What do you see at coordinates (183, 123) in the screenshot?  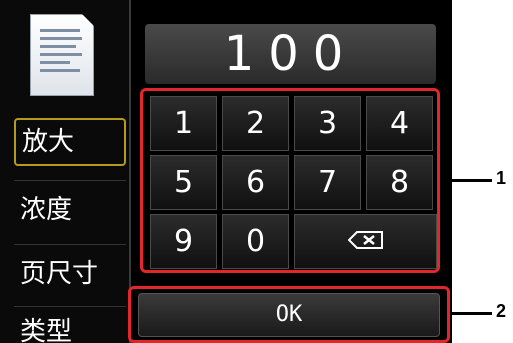 I see `key-1: 1` at bounding box center [183, 123].